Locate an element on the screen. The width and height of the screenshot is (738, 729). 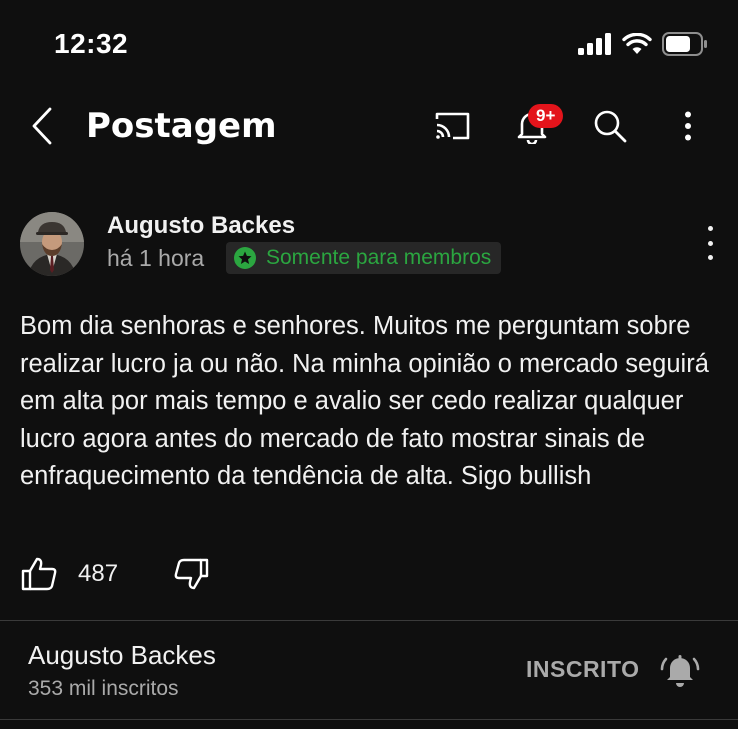
app-header: Postagem 9+ is located at coordinates (369, 128).